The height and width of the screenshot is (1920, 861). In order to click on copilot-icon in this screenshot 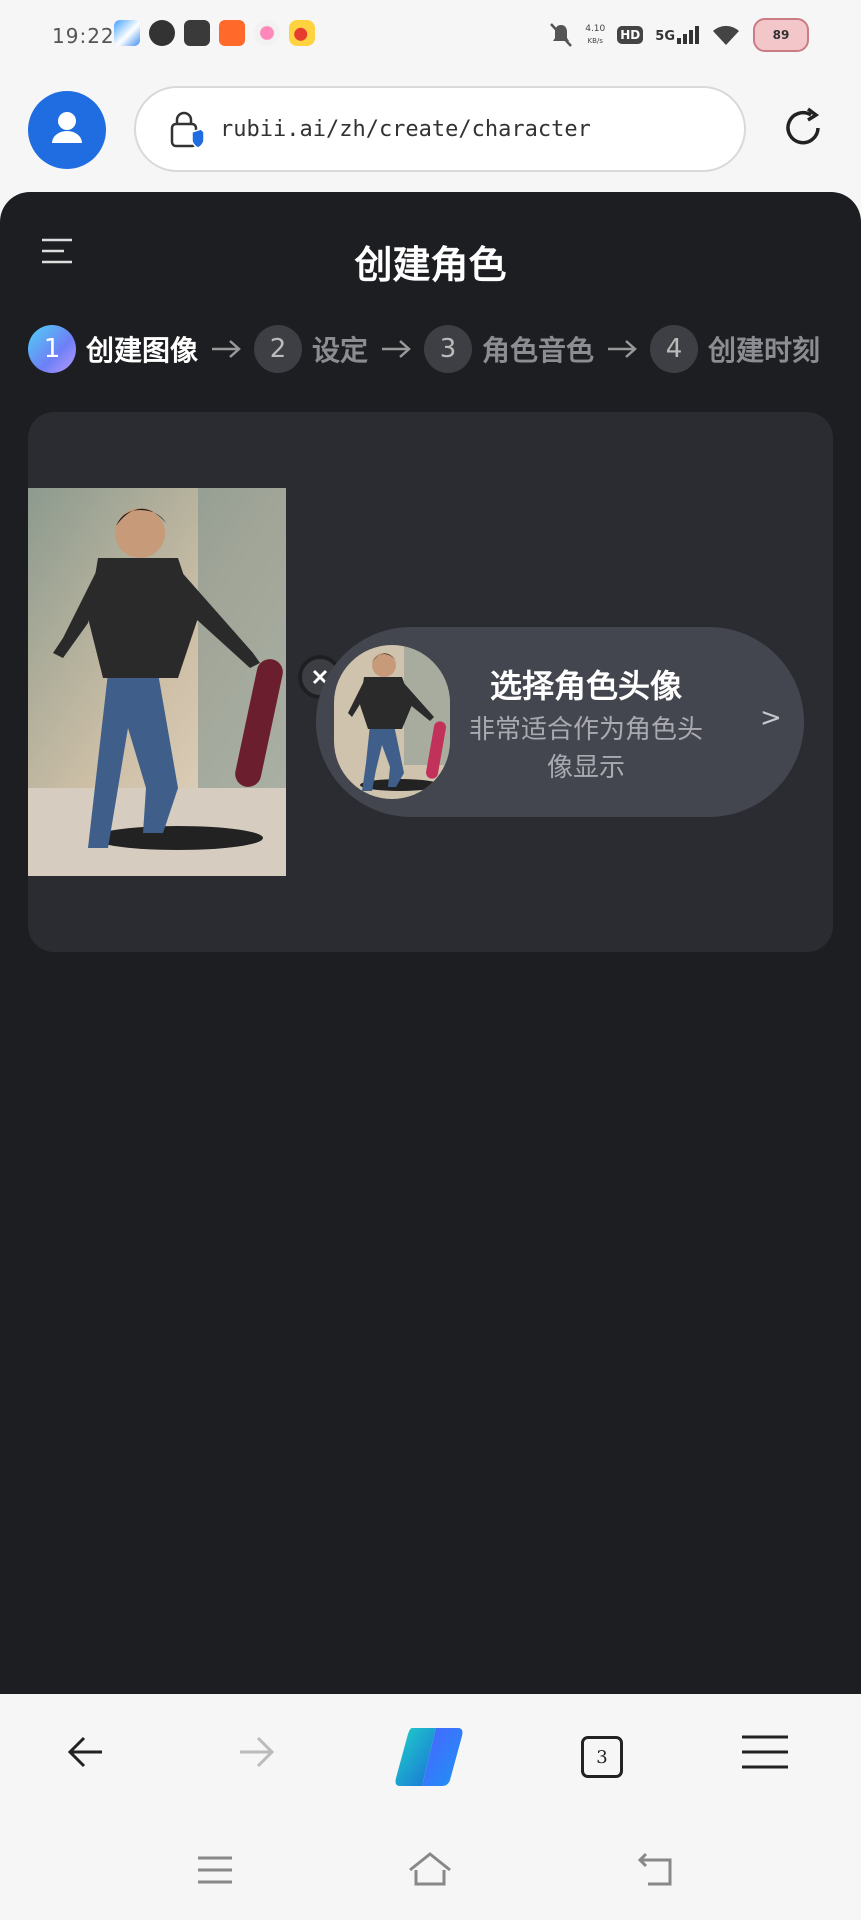, I will do `click(429, 1757)`.